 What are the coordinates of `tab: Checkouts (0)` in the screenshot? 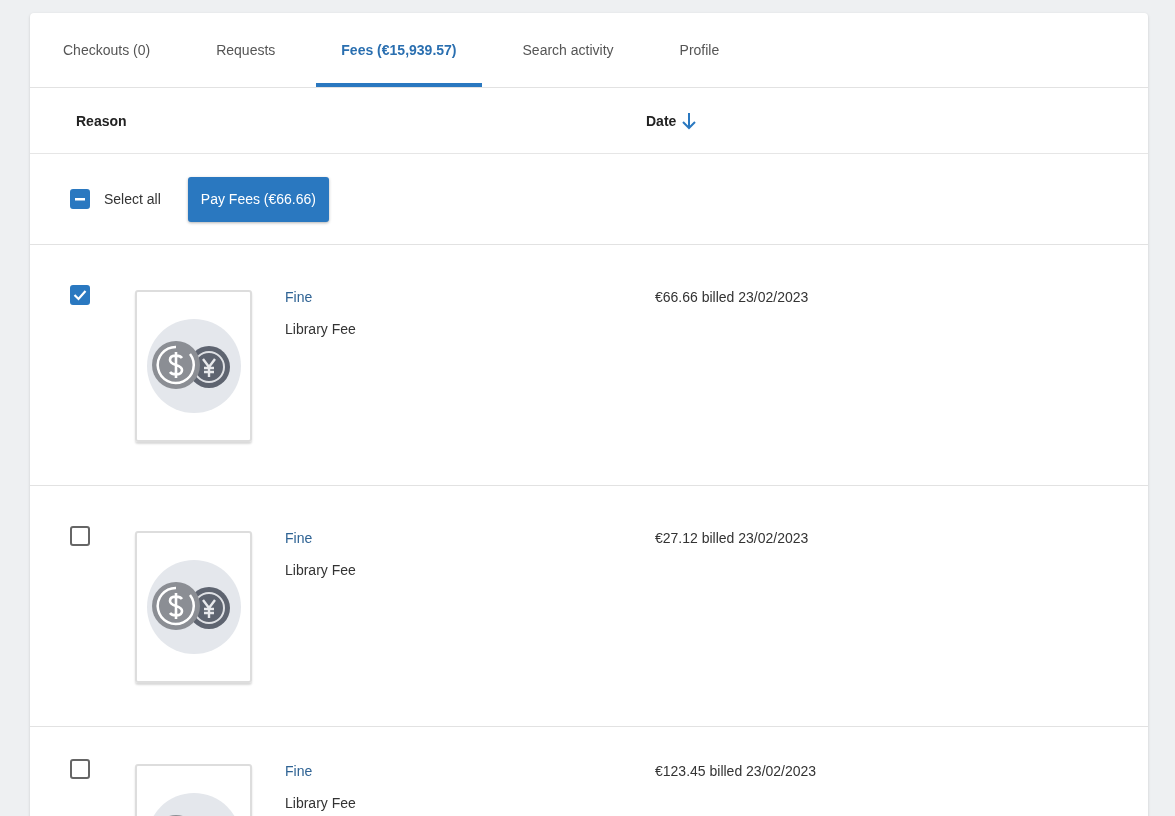 It's located at (107, 50).